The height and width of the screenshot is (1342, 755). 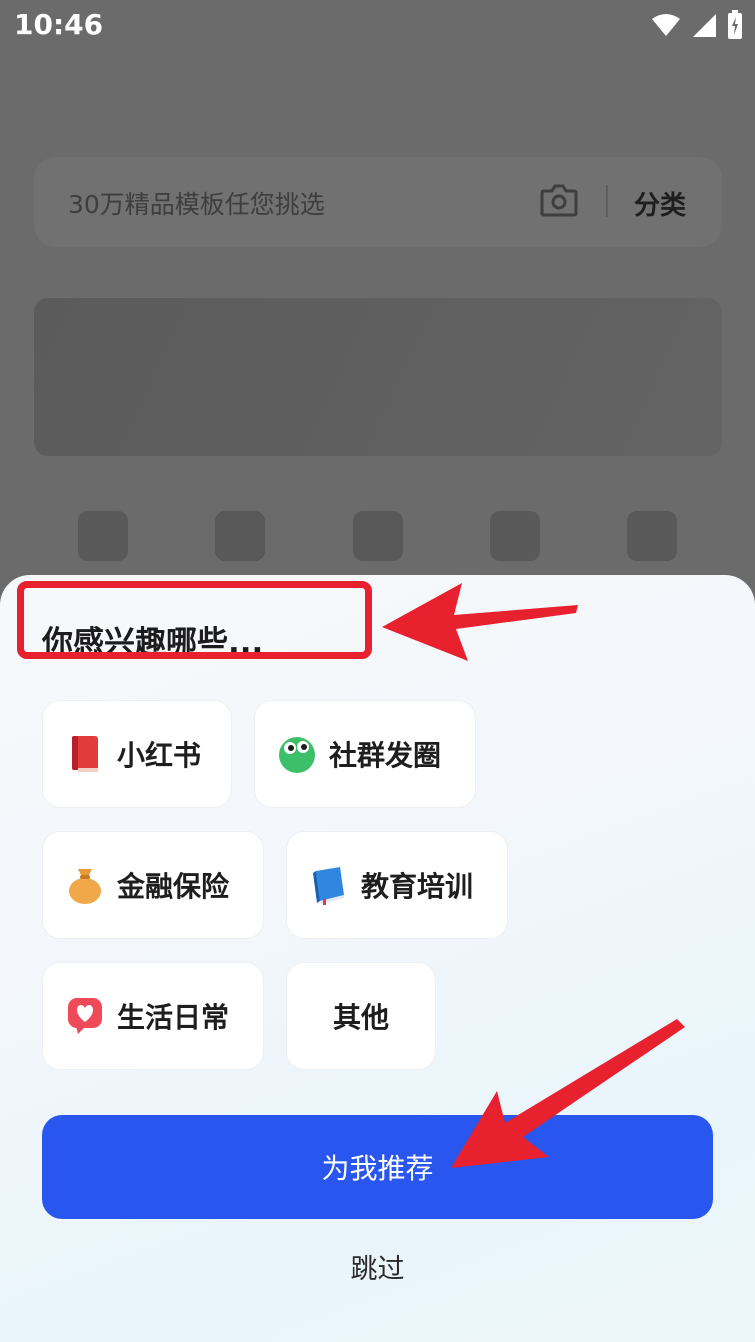 What do you see at coordinates (607, 201) in the screenshot?
I see `search-divider` at bounding box center [607, 201].